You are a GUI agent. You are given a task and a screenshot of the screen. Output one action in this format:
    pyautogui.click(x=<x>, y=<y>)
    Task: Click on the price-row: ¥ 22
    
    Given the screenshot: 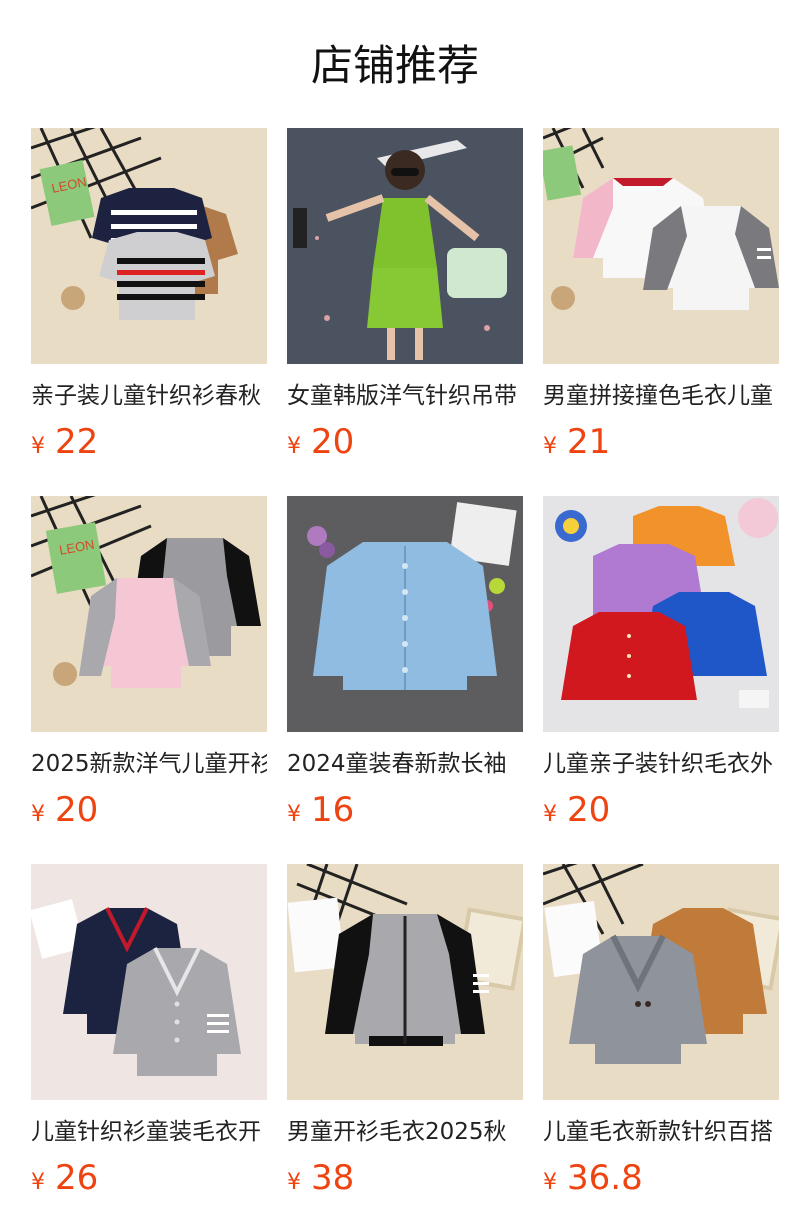 What is the action you would take?
    pyautogui.click(x=149, y=442)
    